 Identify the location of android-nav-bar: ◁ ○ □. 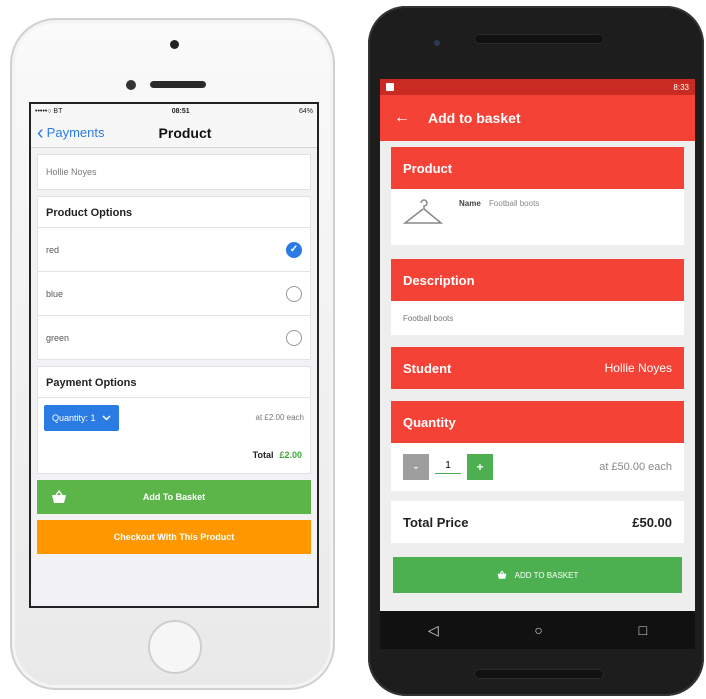
(537, 630).